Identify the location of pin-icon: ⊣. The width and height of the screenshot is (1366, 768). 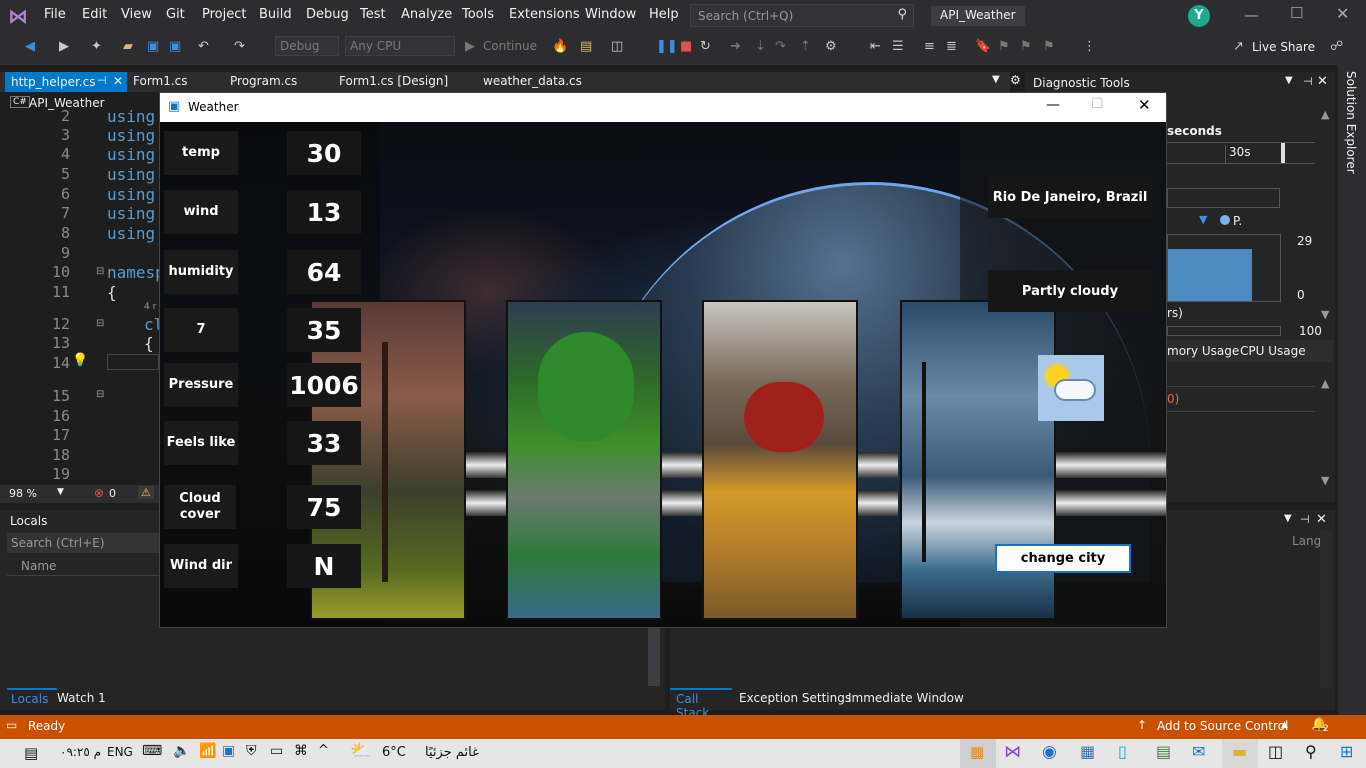
(102, 80).